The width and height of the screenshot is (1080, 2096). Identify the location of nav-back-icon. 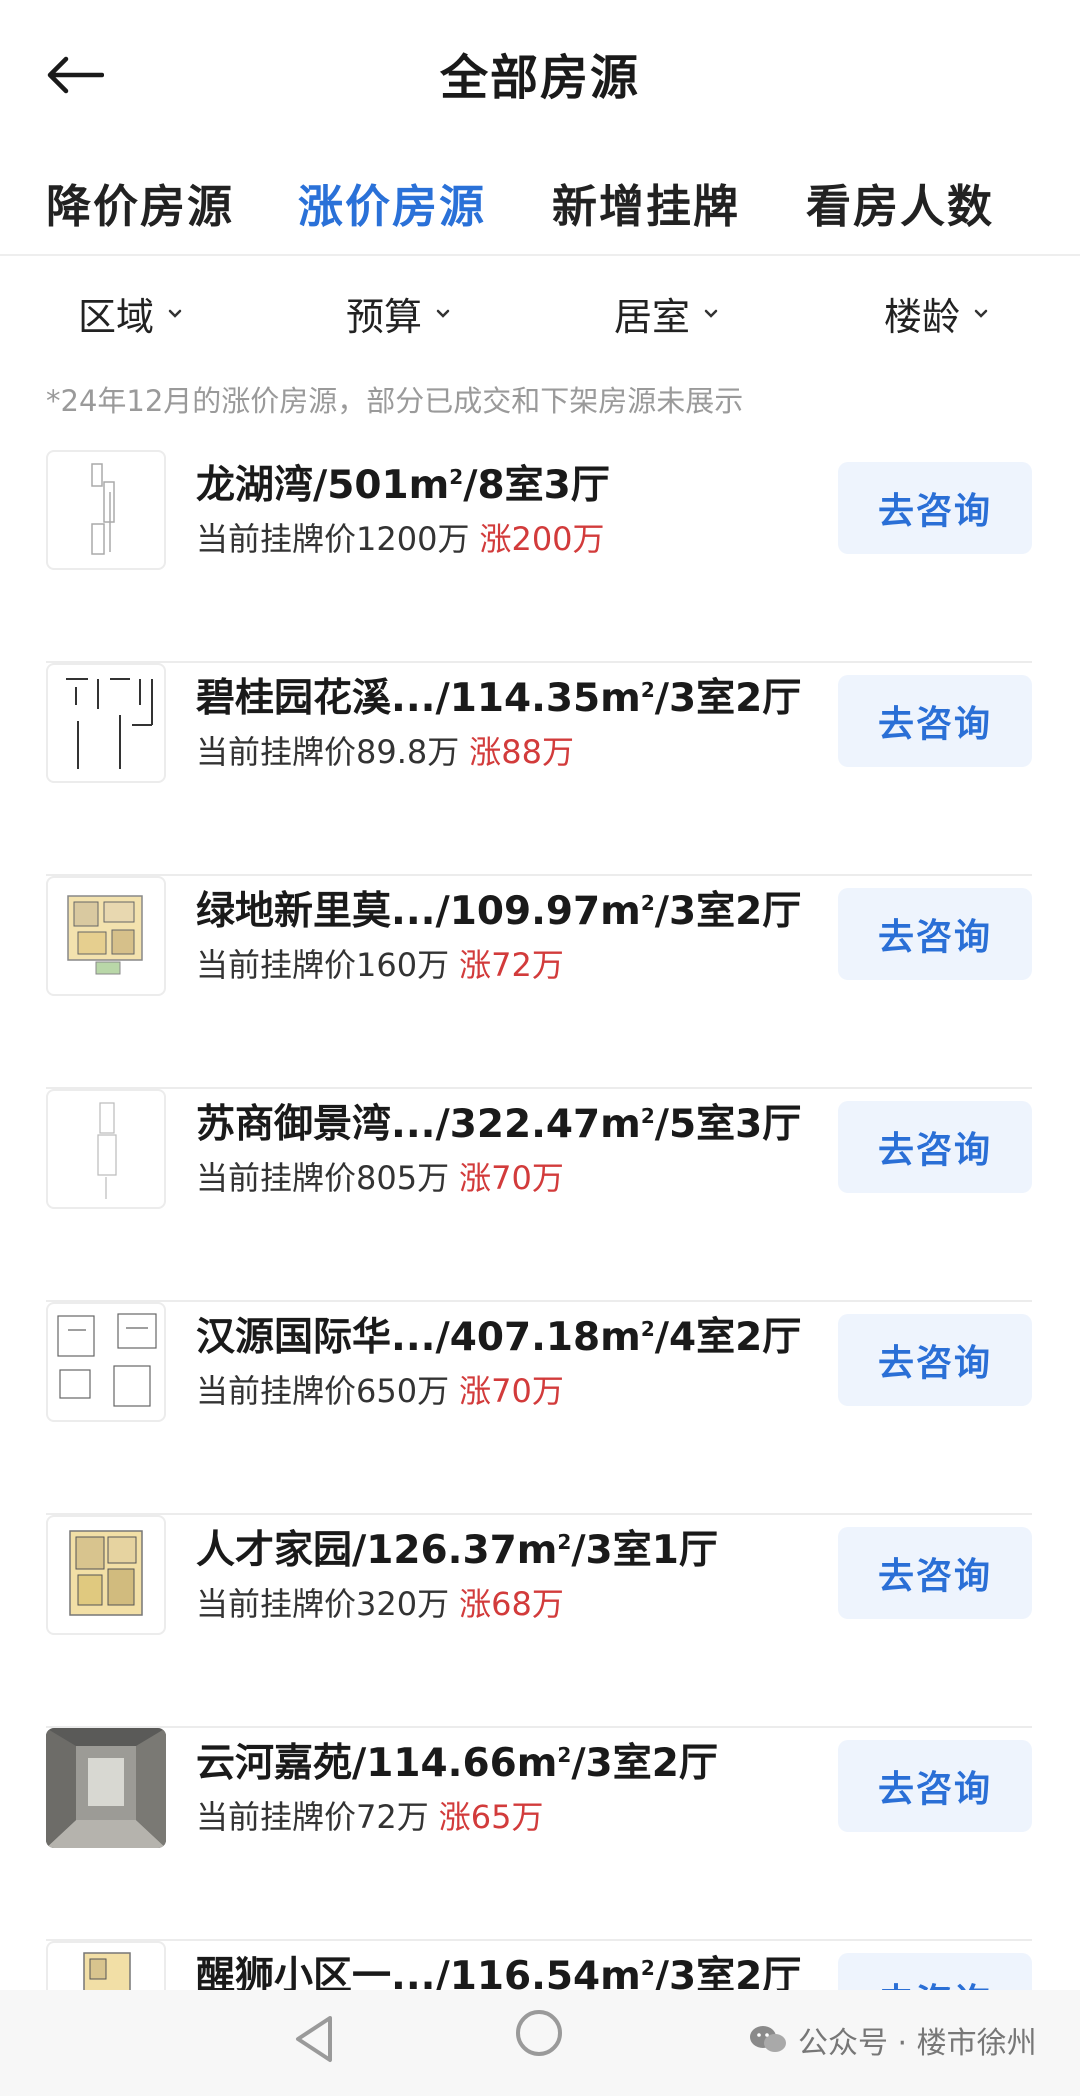
(314, 2039).